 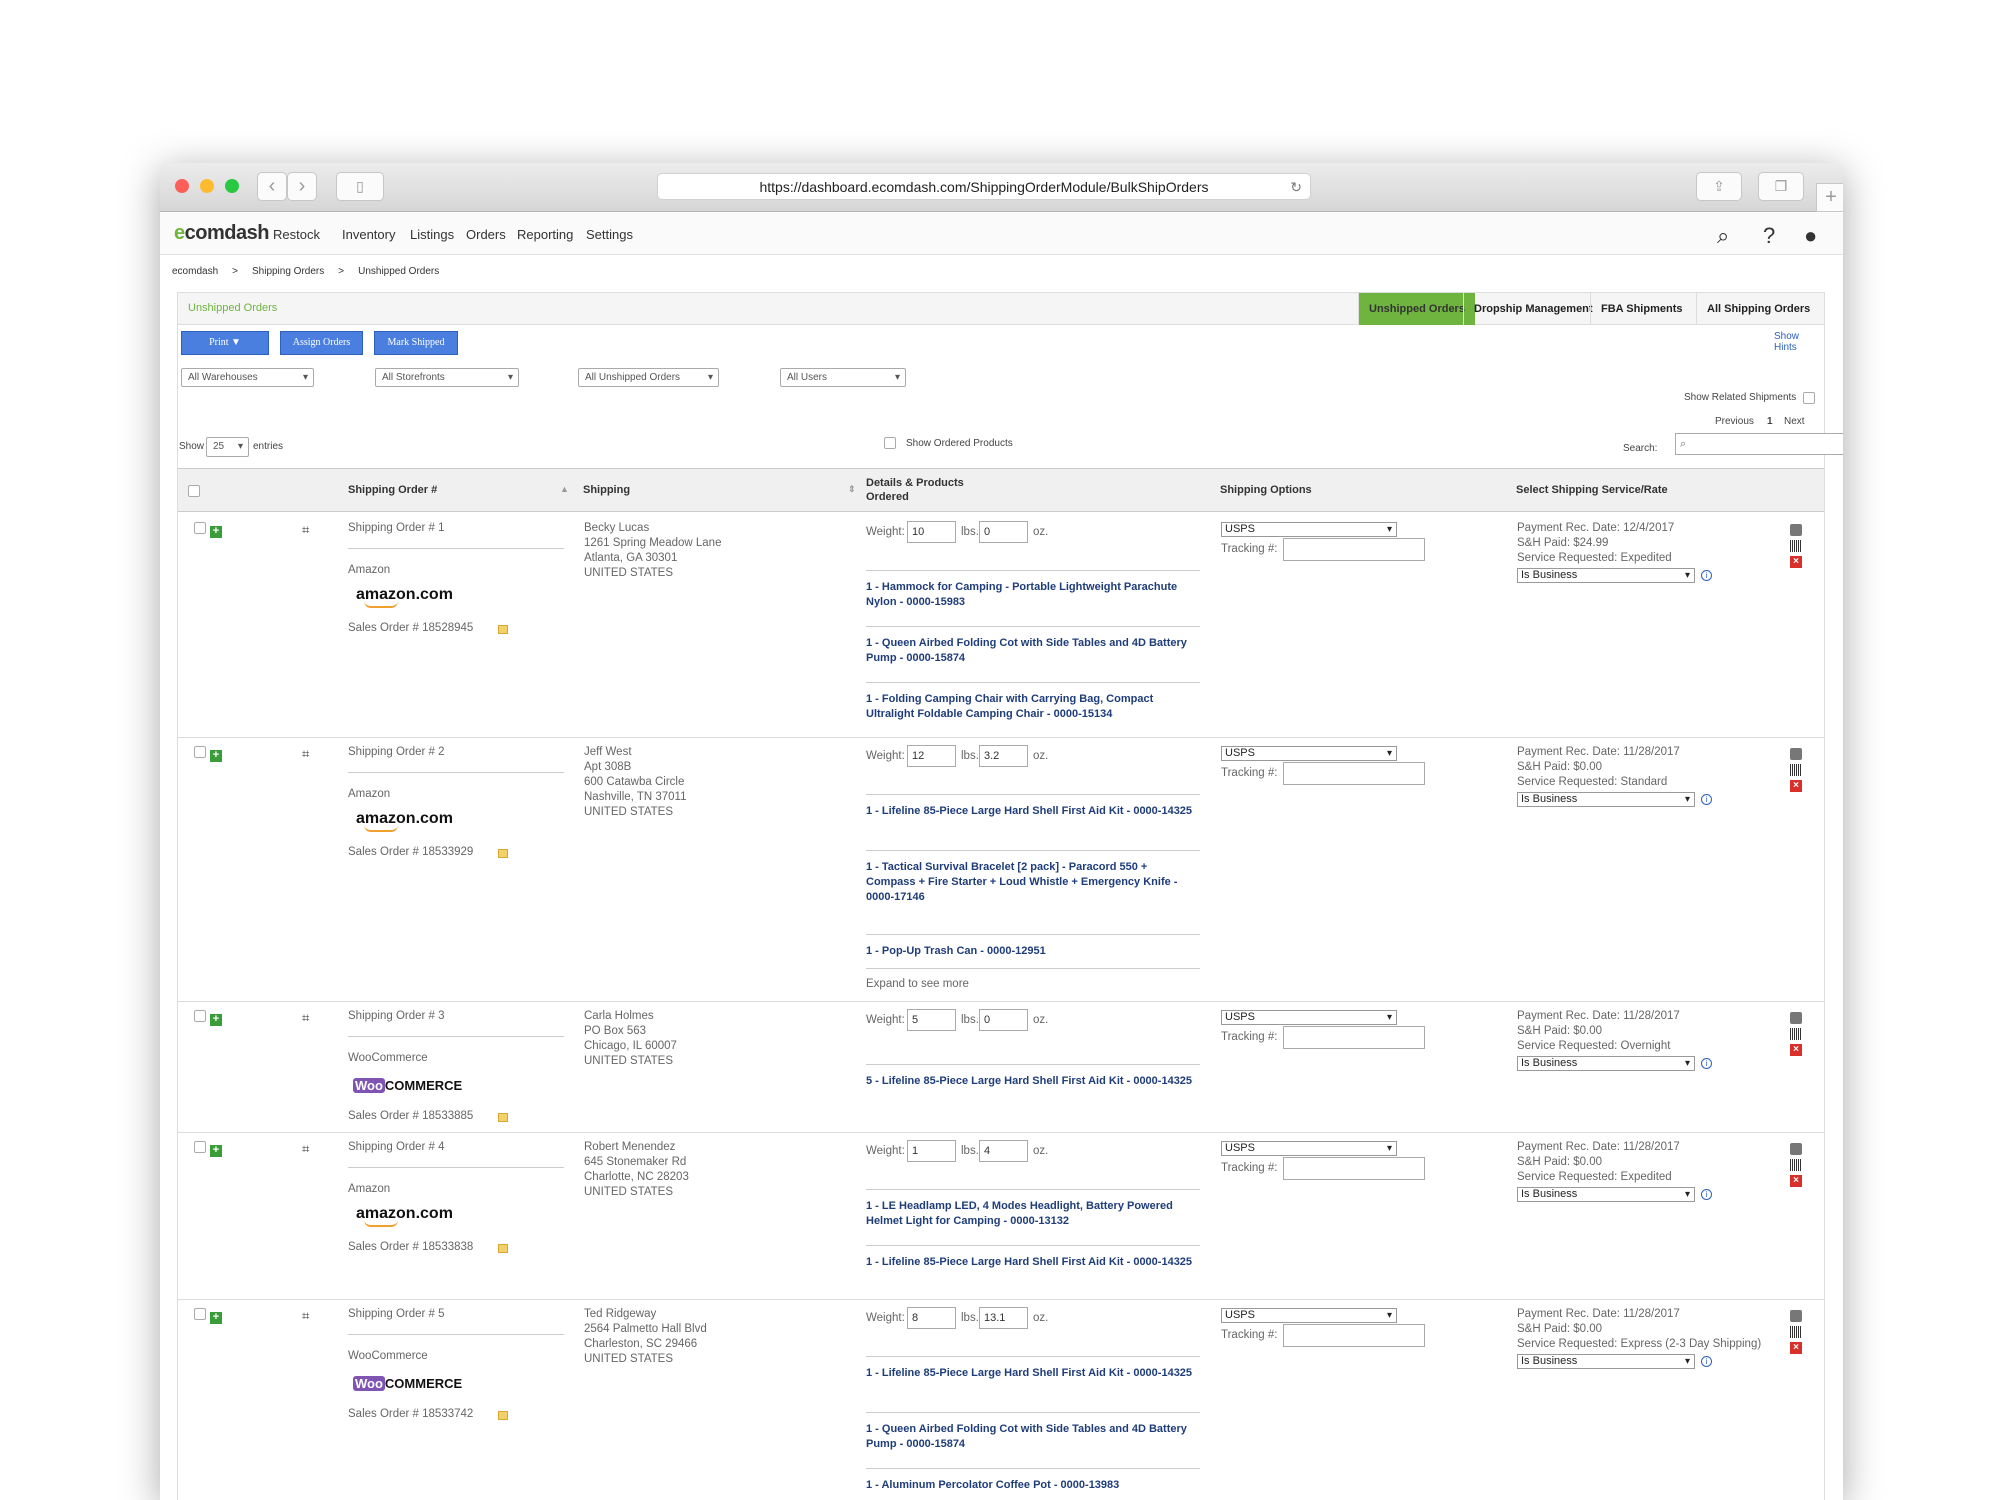 I want to click on shipping-order-number: Shipping Order # 2, so click(x=396, y=752).